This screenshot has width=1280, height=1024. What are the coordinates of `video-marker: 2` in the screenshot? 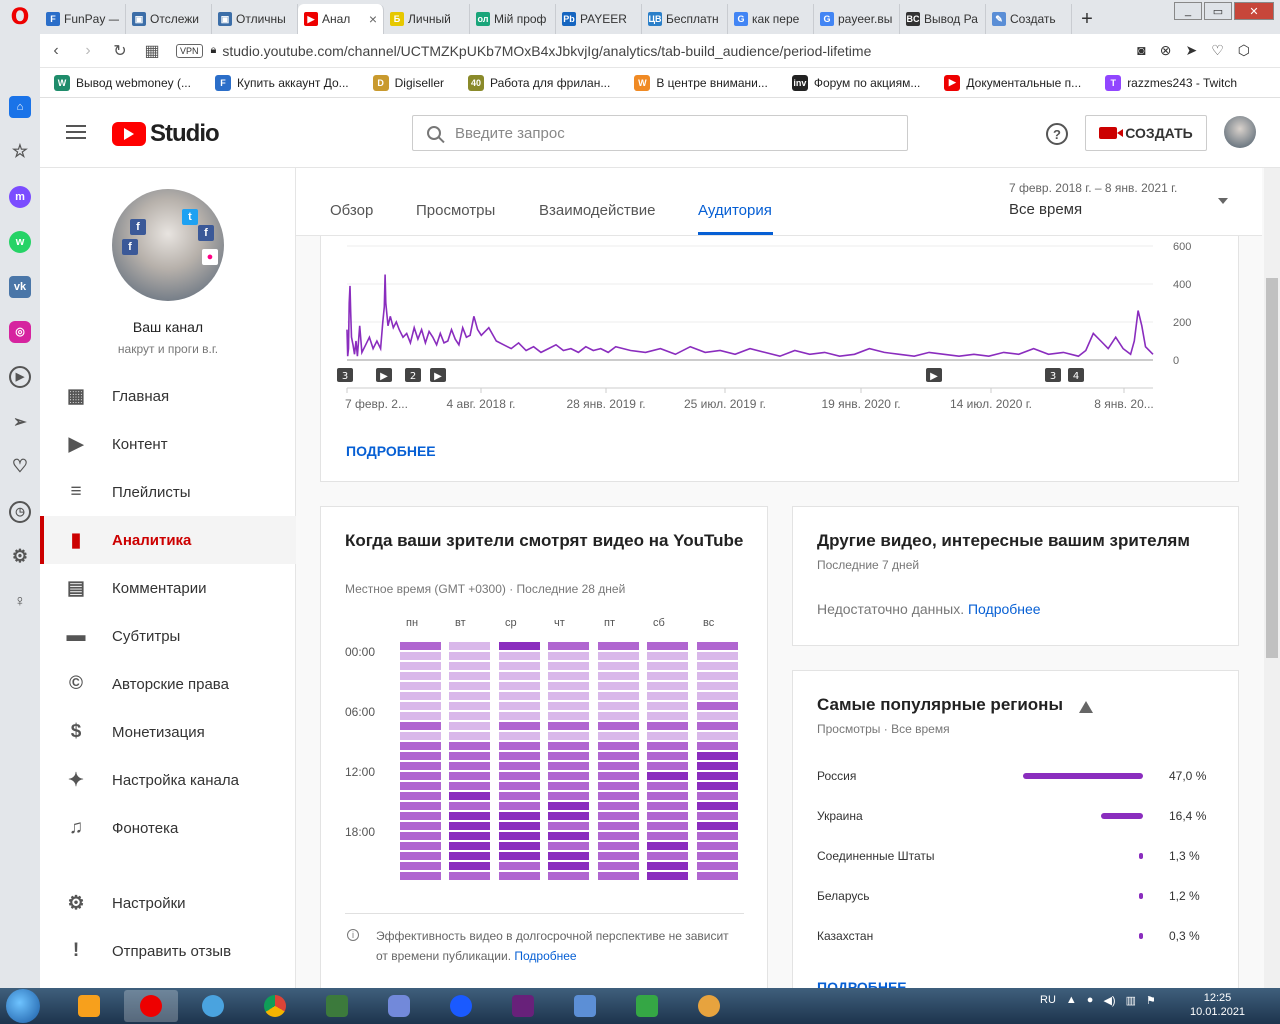 It's located at (413, 375).